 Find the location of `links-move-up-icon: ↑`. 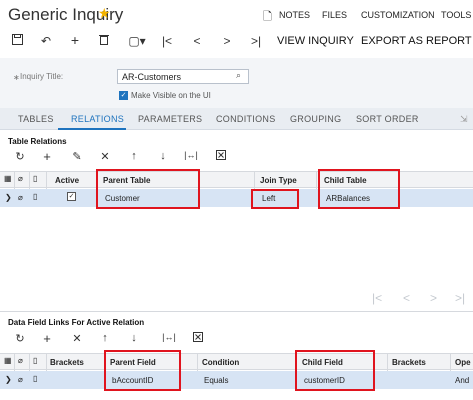

links-move-up-icon: ↑ is located at coordinates (105, 338).